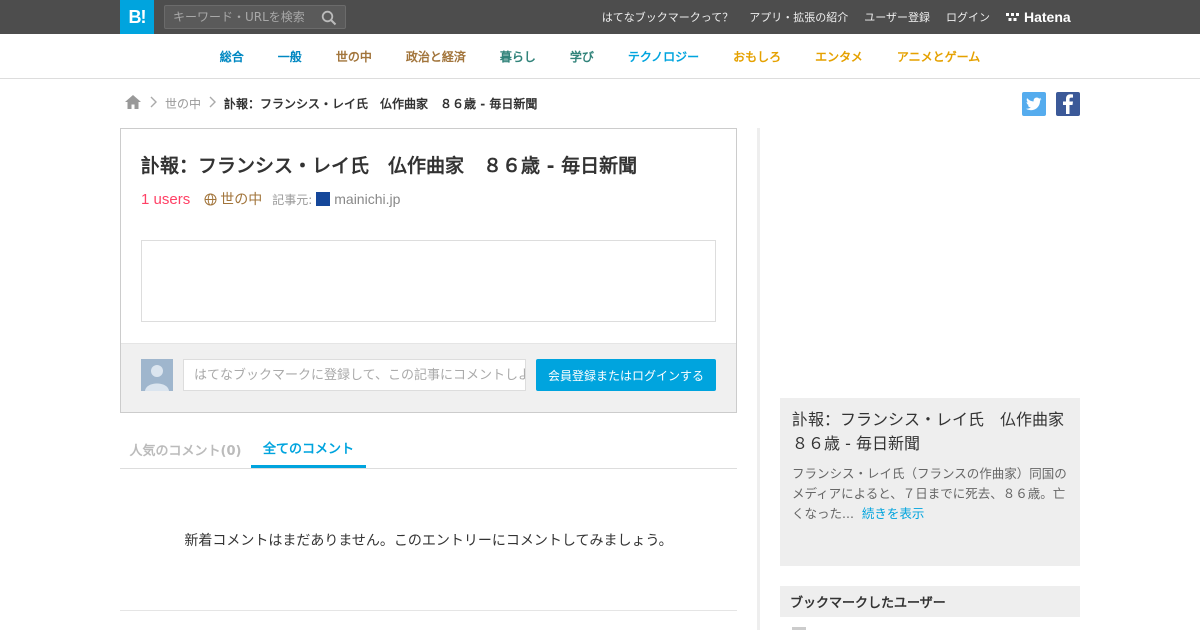 This screenshot has width=1200, height=630. I want to click on nav-item: おもしろ, so click(757, 56).